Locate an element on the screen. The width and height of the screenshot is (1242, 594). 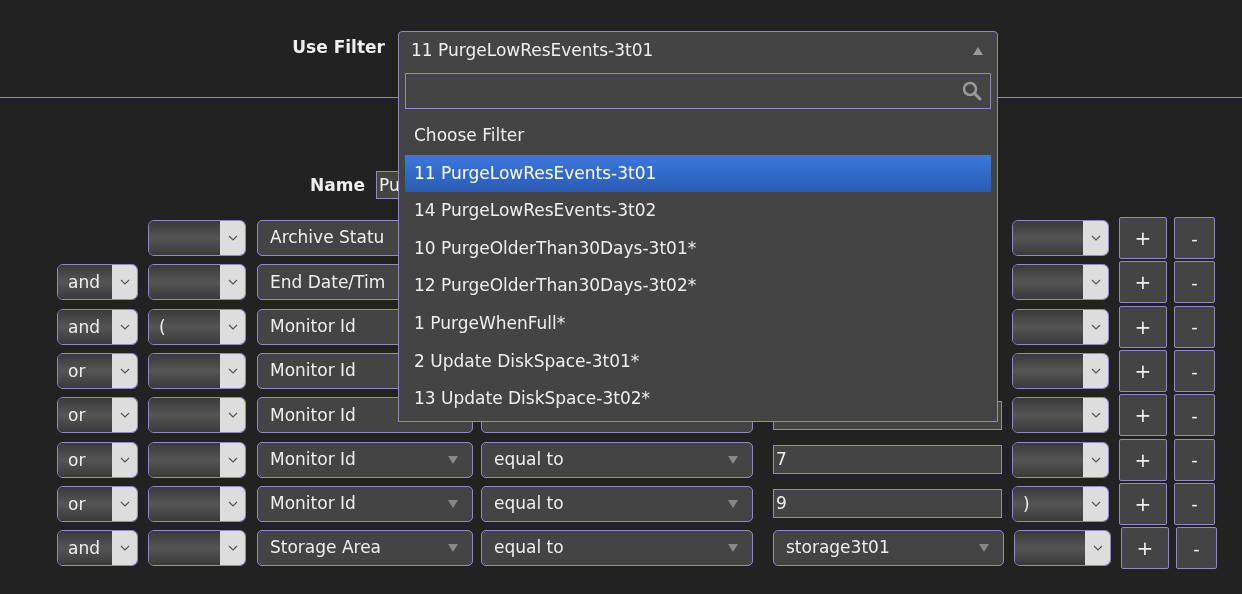
name-label: Name is located at coordinates (337, 185).